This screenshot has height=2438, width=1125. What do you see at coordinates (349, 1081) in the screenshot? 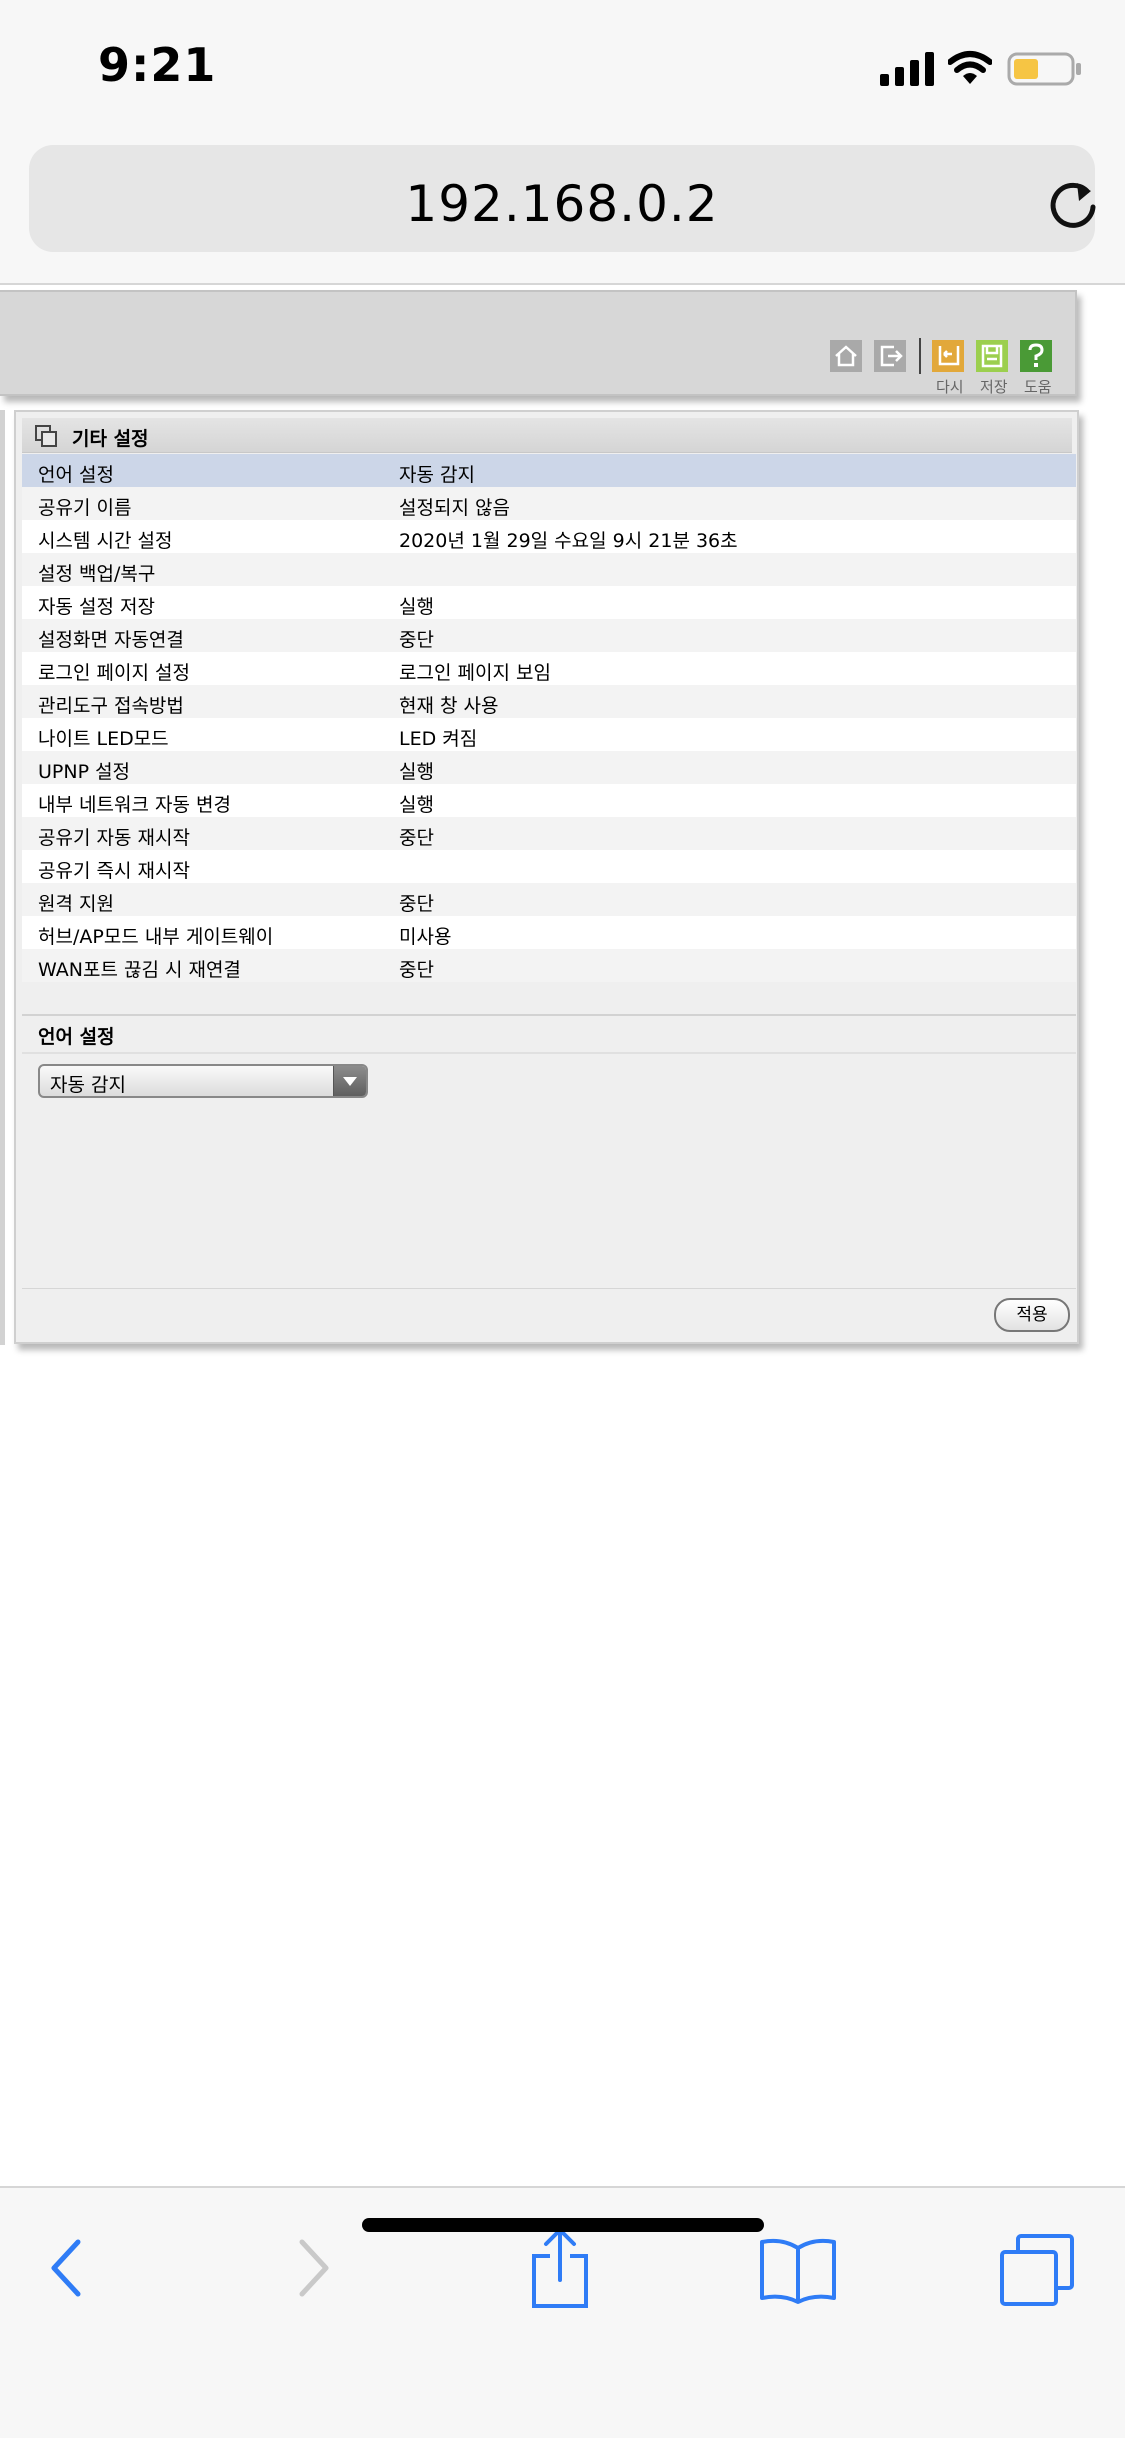
I see `dropdown-arrow-icon` at bounding box center [349, 1081].